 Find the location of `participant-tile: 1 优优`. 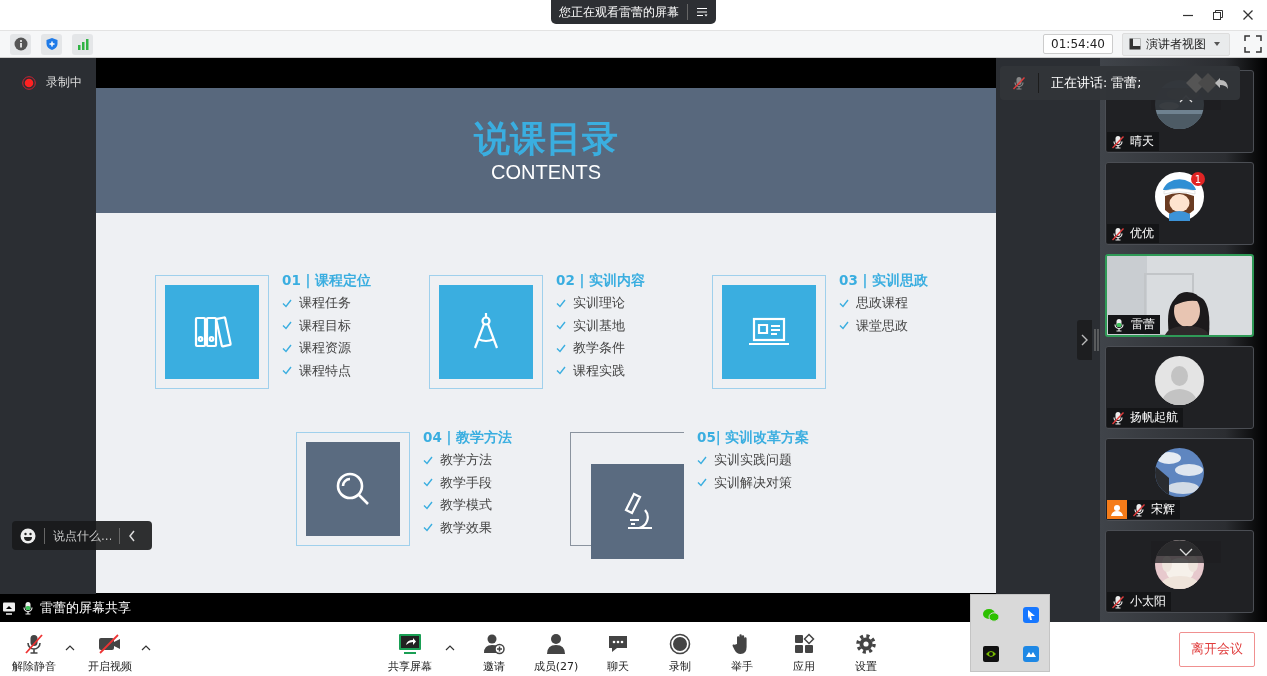

participant-tile: 1 优优 is located at coordinates (1179, 203).